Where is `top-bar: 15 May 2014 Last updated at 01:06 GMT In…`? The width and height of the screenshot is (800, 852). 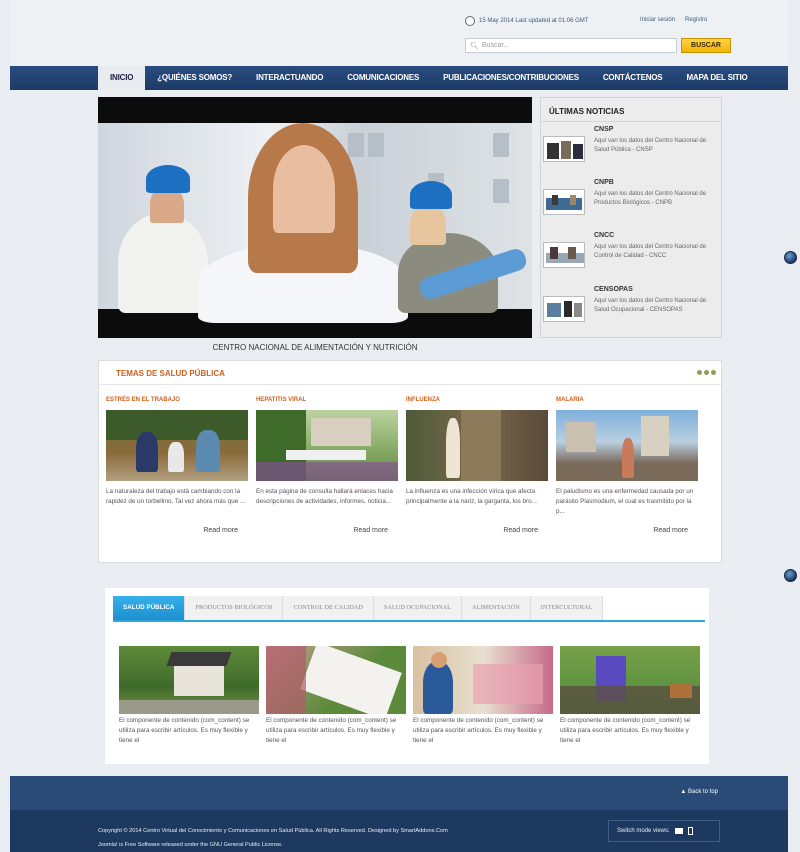
top-bar: 15 May 2014 Last updated at 01:06 GMT In… is located at coordinates (399, 33).